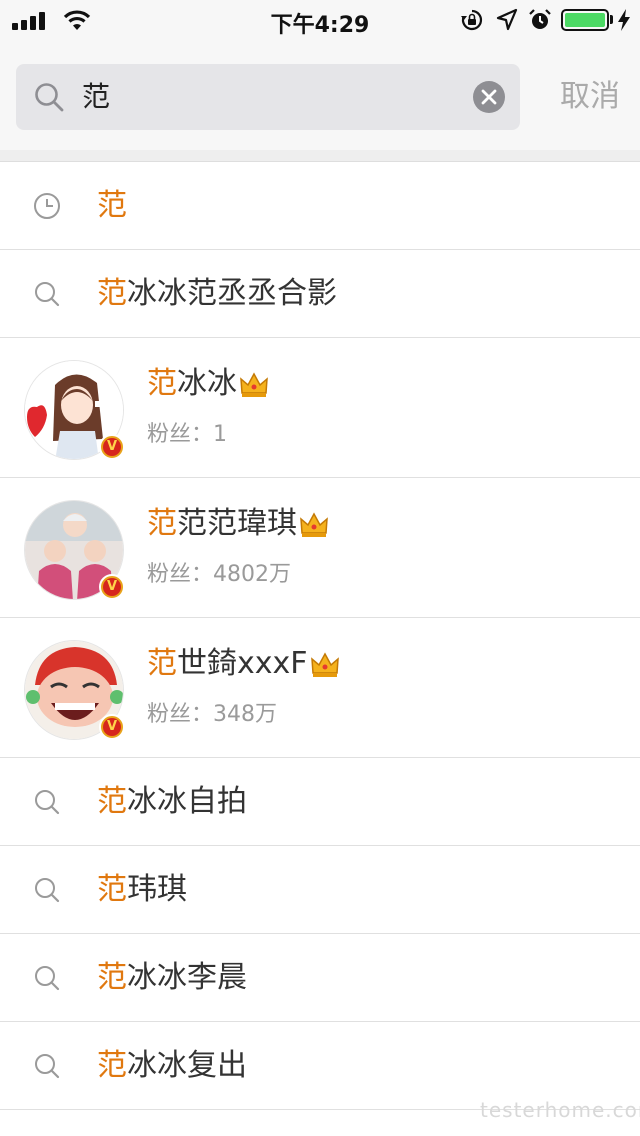 The image size is (640, 1136). What do you see at coordinates (187, 977) in the screenshot?
I see `suggestion-label: 冰冰李晨` at bounding box center [187, 977].